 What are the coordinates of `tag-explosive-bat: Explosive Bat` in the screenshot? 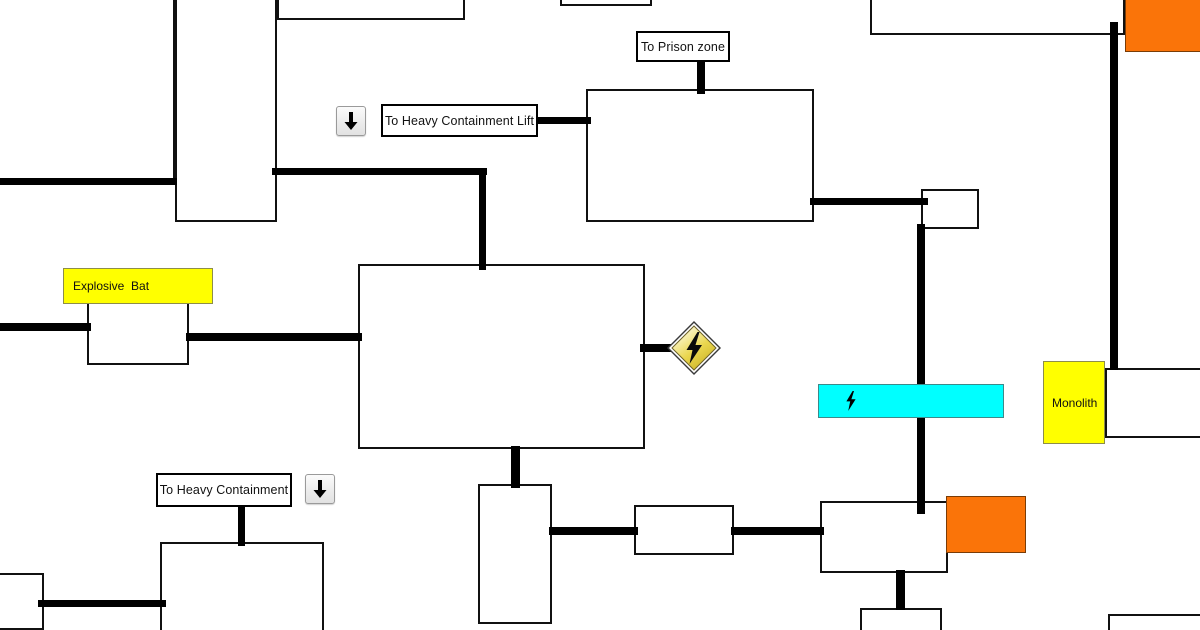 It's located at (138, 286).